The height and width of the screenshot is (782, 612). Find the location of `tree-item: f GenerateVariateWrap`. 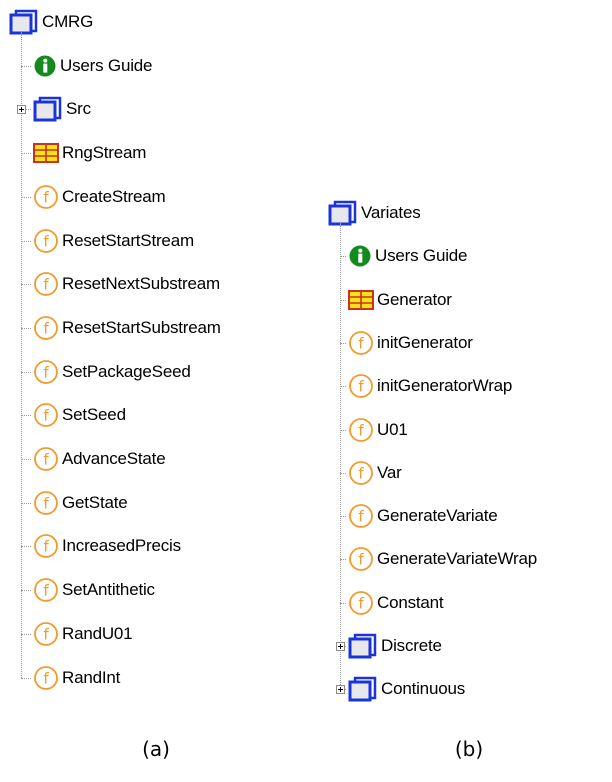

tree-item: f GenerateVariateWrap is located at coordinates (442, 559).